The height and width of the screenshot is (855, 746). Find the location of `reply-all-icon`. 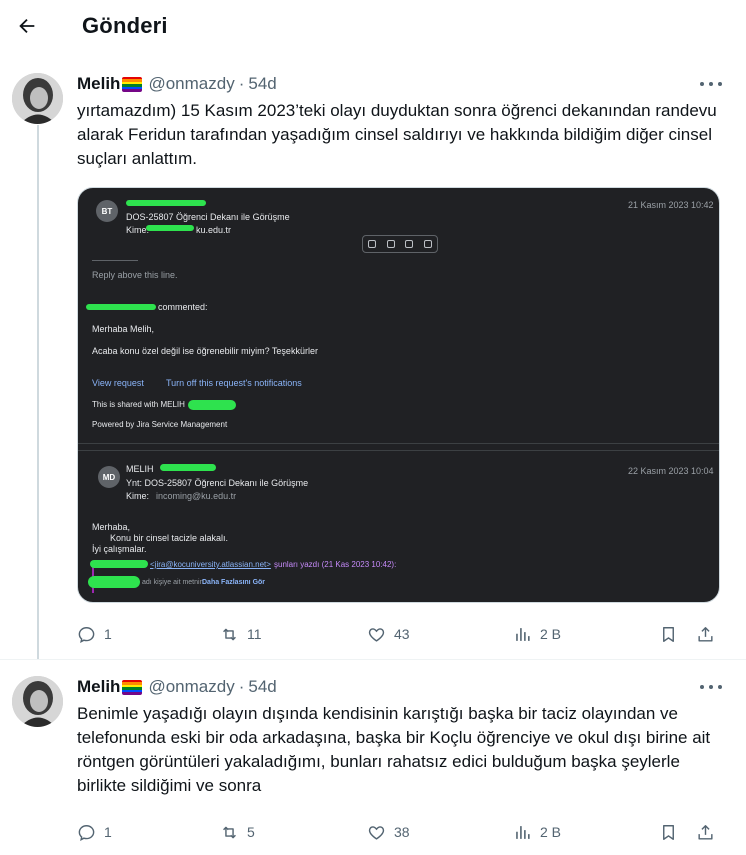

reply-all-icon is located at coordinates (409, 244).